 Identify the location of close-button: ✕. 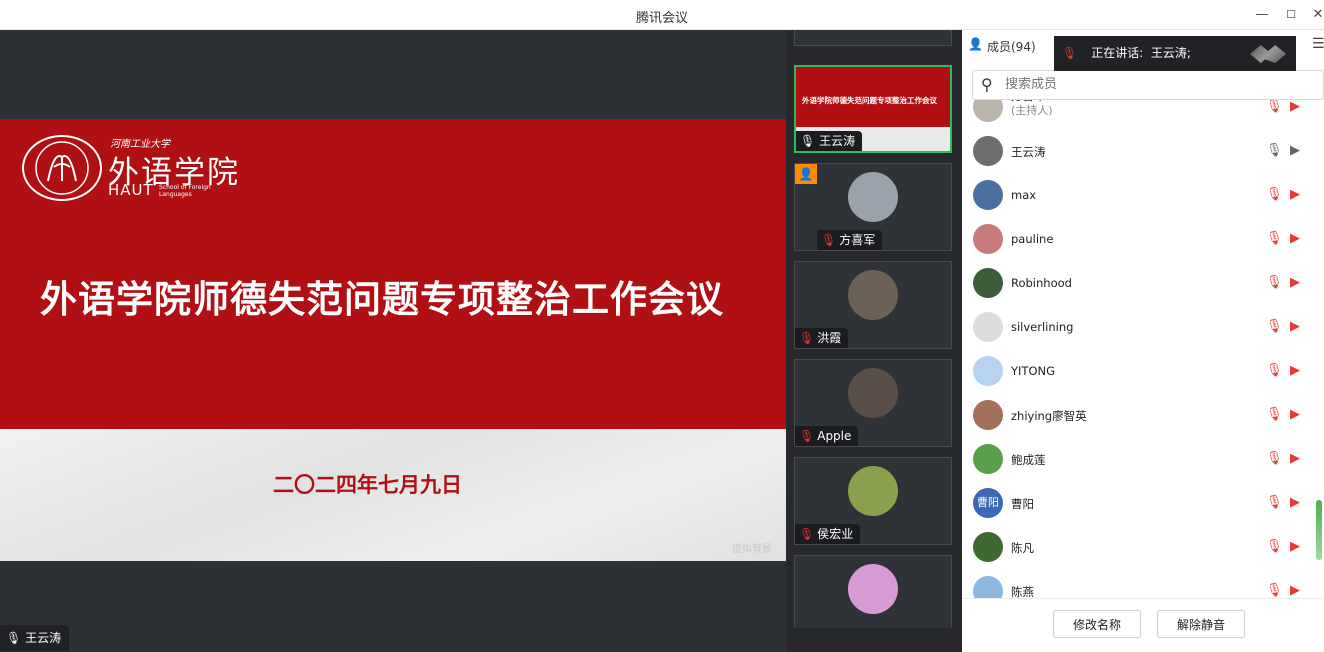
(1315, 15).